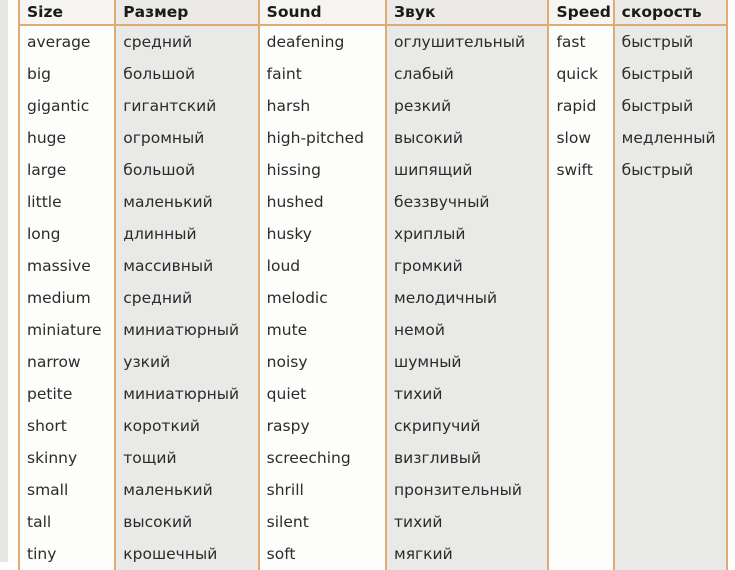  I want to click on table-cell: narrow, so click(68, 362).